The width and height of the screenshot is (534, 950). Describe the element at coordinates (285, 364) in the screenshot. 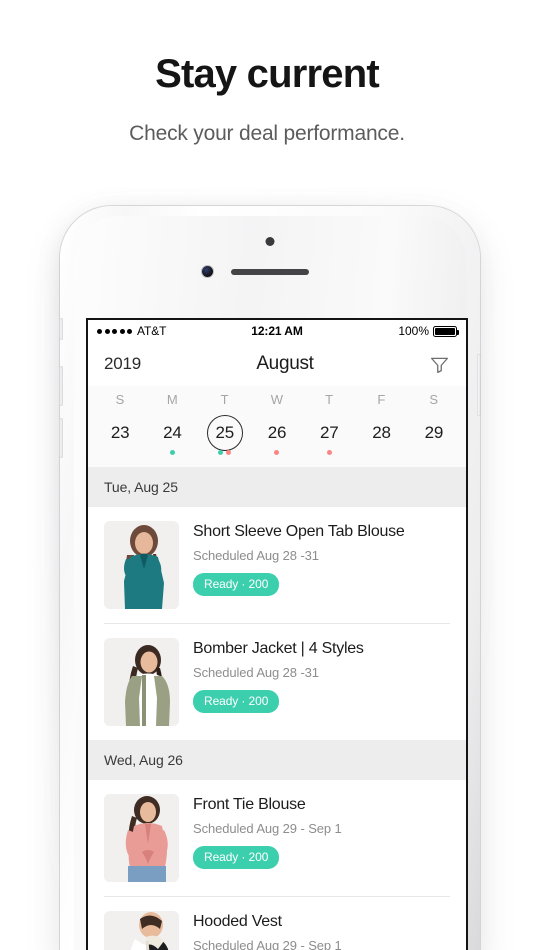

I see `month-label: August` at that location.